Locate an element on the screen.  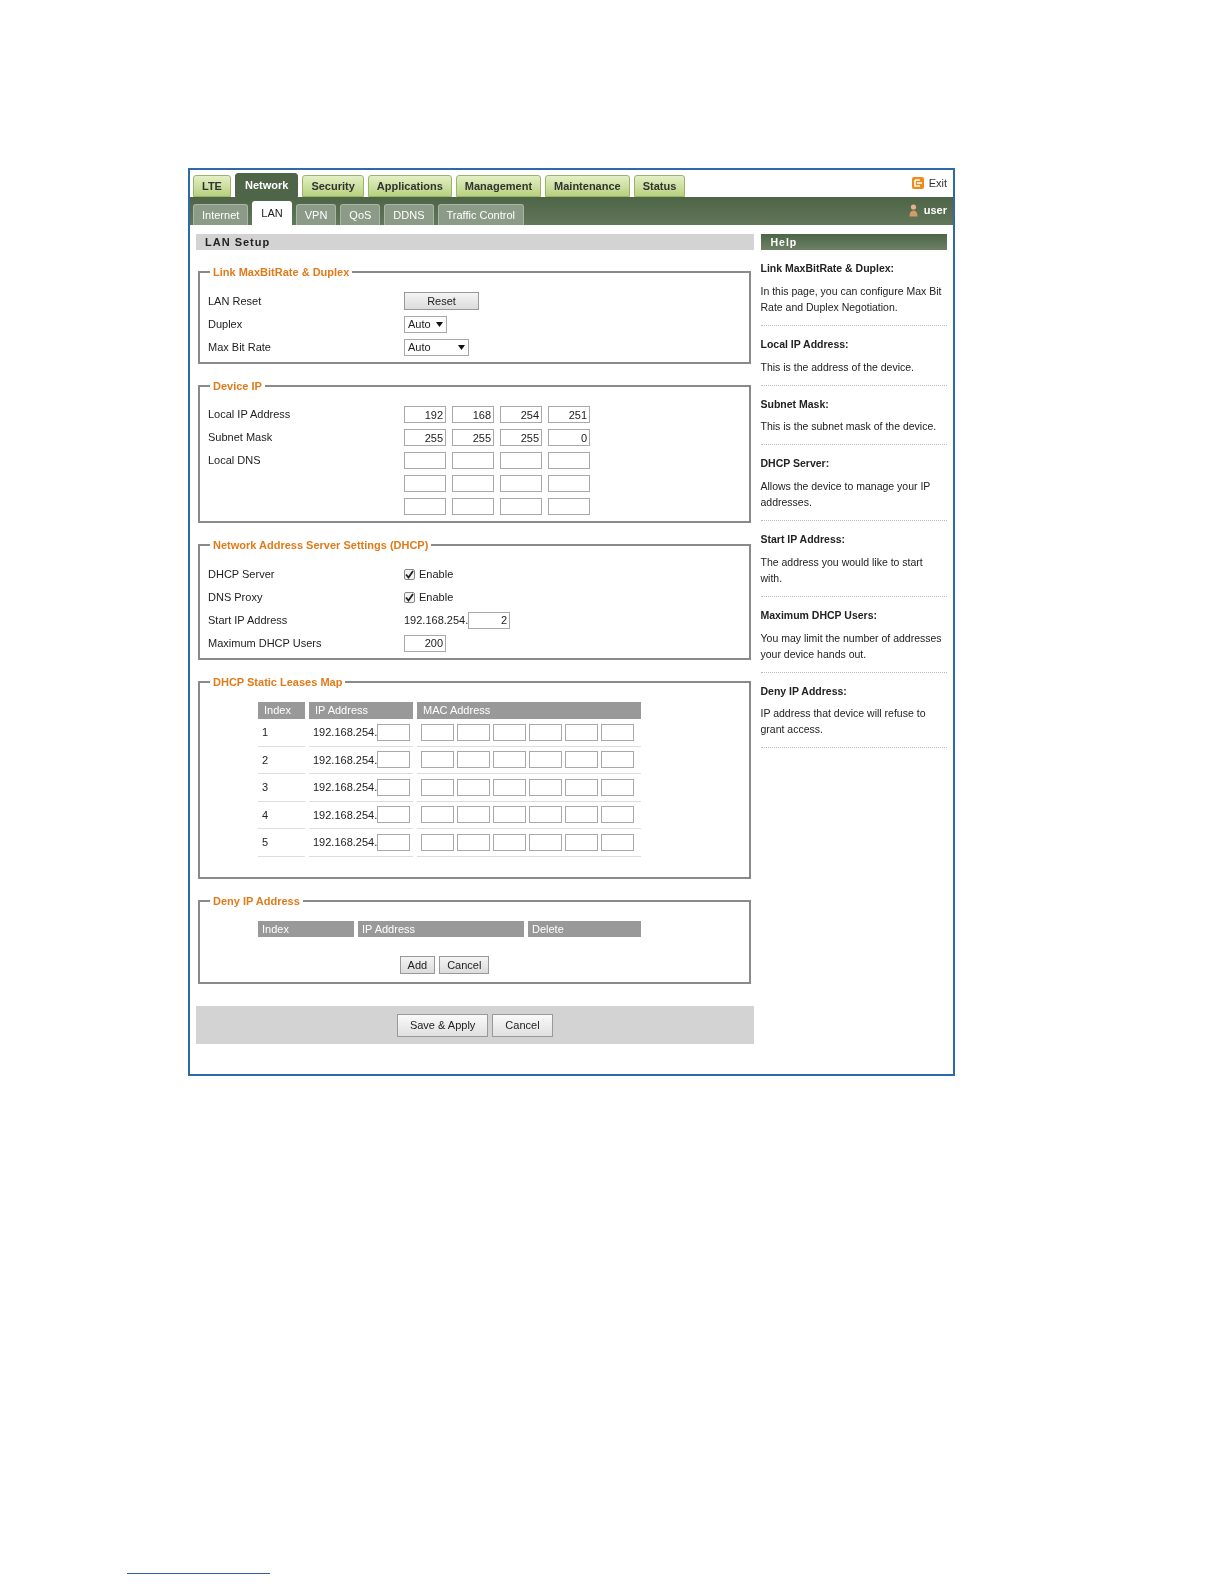
help-text: IP address that device will refuse to grant access. is located at coordinates (843, 722).